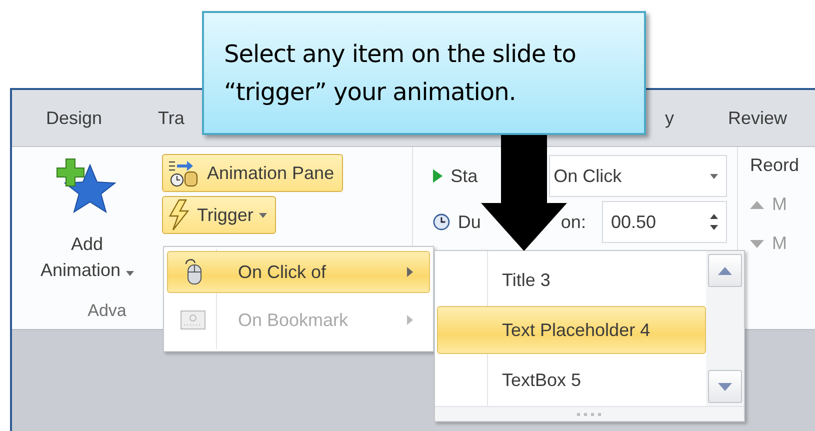 The image size is (815, 431). Describe the element at coordinates (714, 222) in the screenshot. I see `spinner-icon` at that location.